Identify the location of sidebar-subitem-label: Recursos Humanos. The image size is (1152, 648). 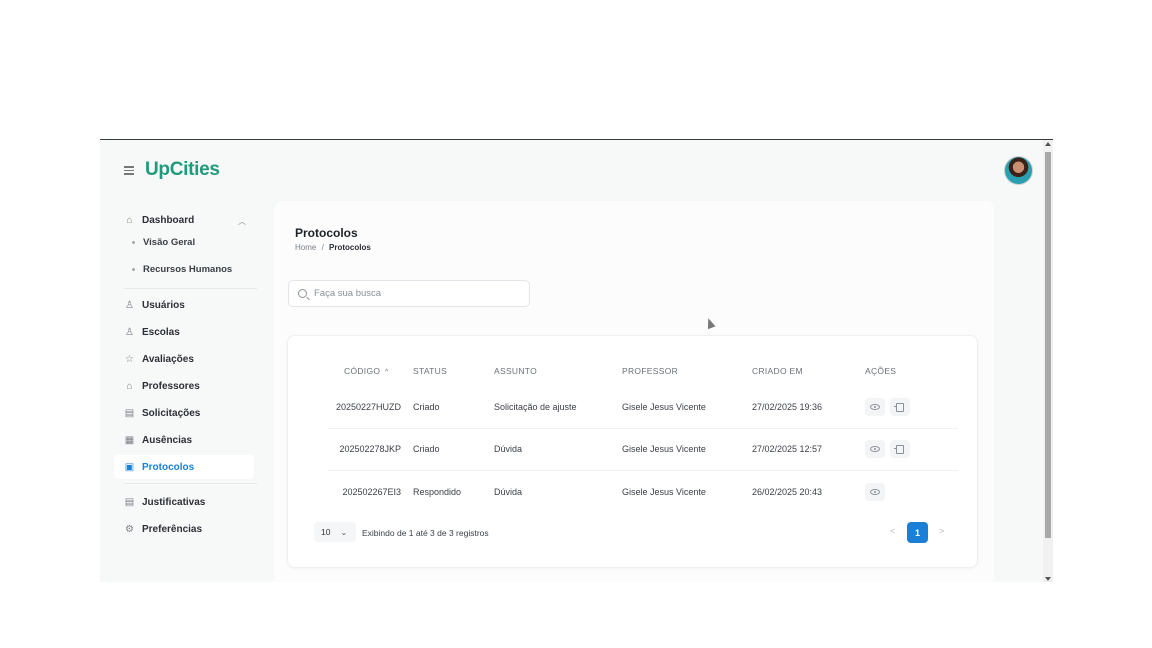
(188, 269).